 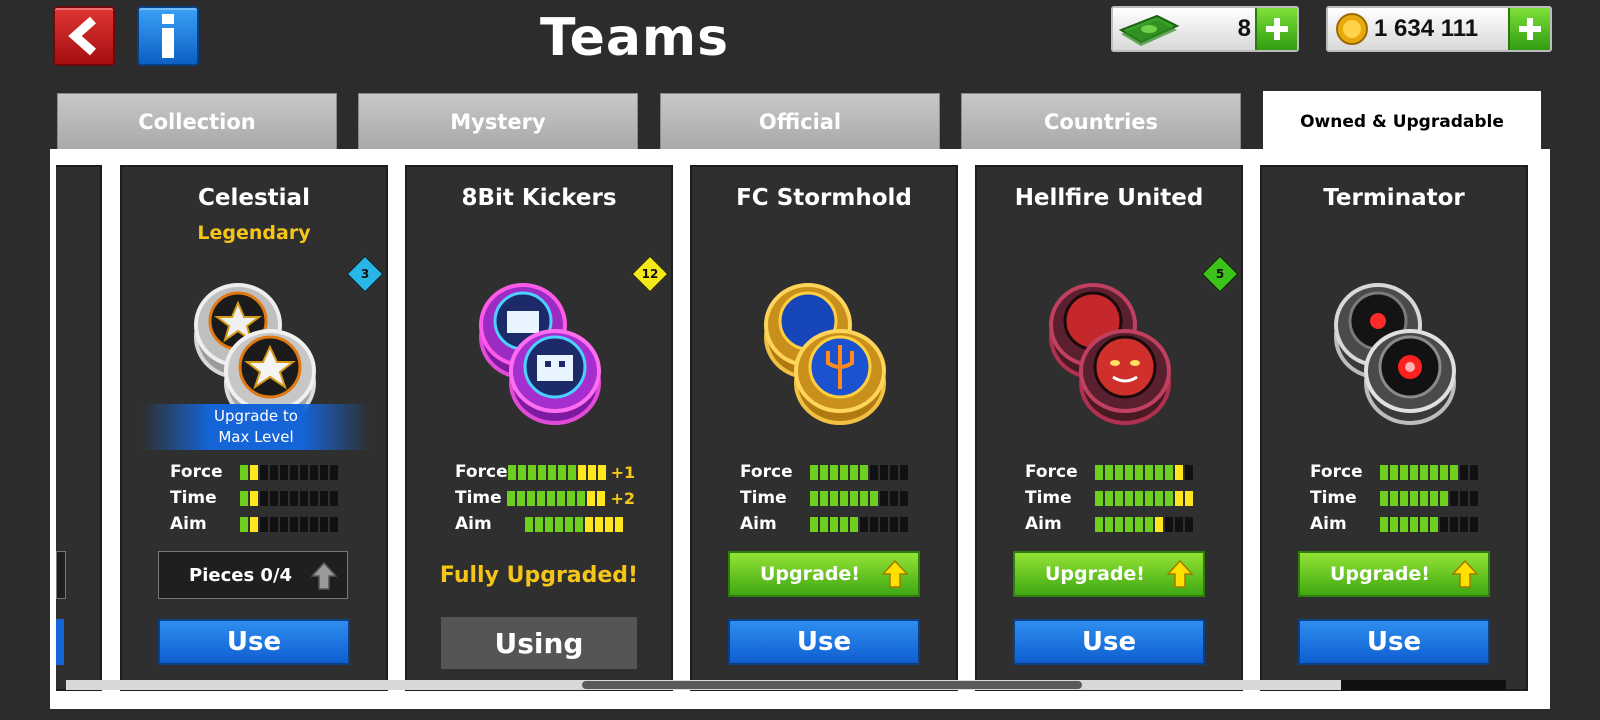 I want to click on coin-value: 1 634 111, so click(x=1426, y=28).